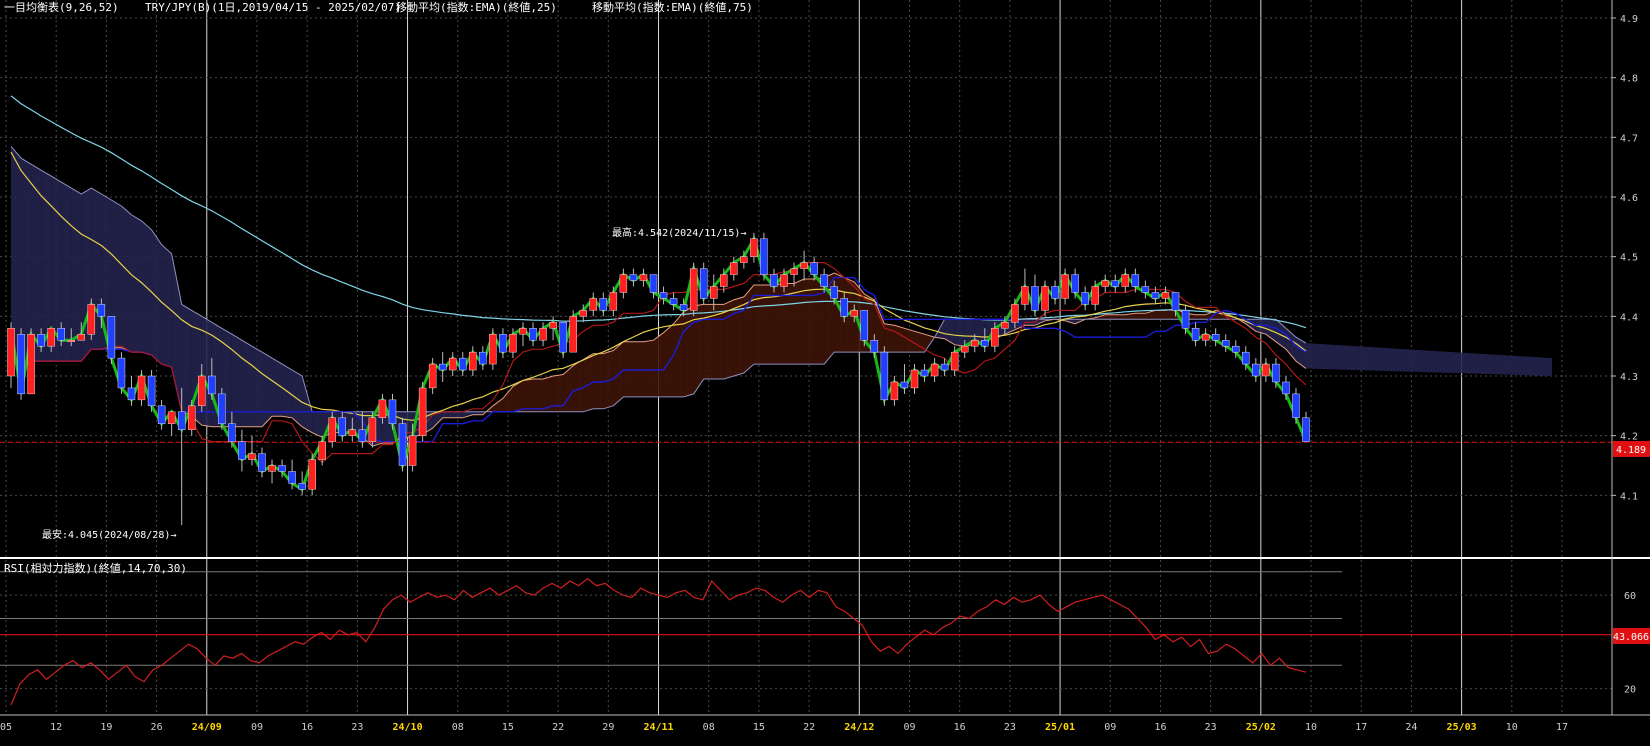 This screenshot has height=746, width=1650. I want to click on date-tick-label: 25/02, so click(1261, 727).